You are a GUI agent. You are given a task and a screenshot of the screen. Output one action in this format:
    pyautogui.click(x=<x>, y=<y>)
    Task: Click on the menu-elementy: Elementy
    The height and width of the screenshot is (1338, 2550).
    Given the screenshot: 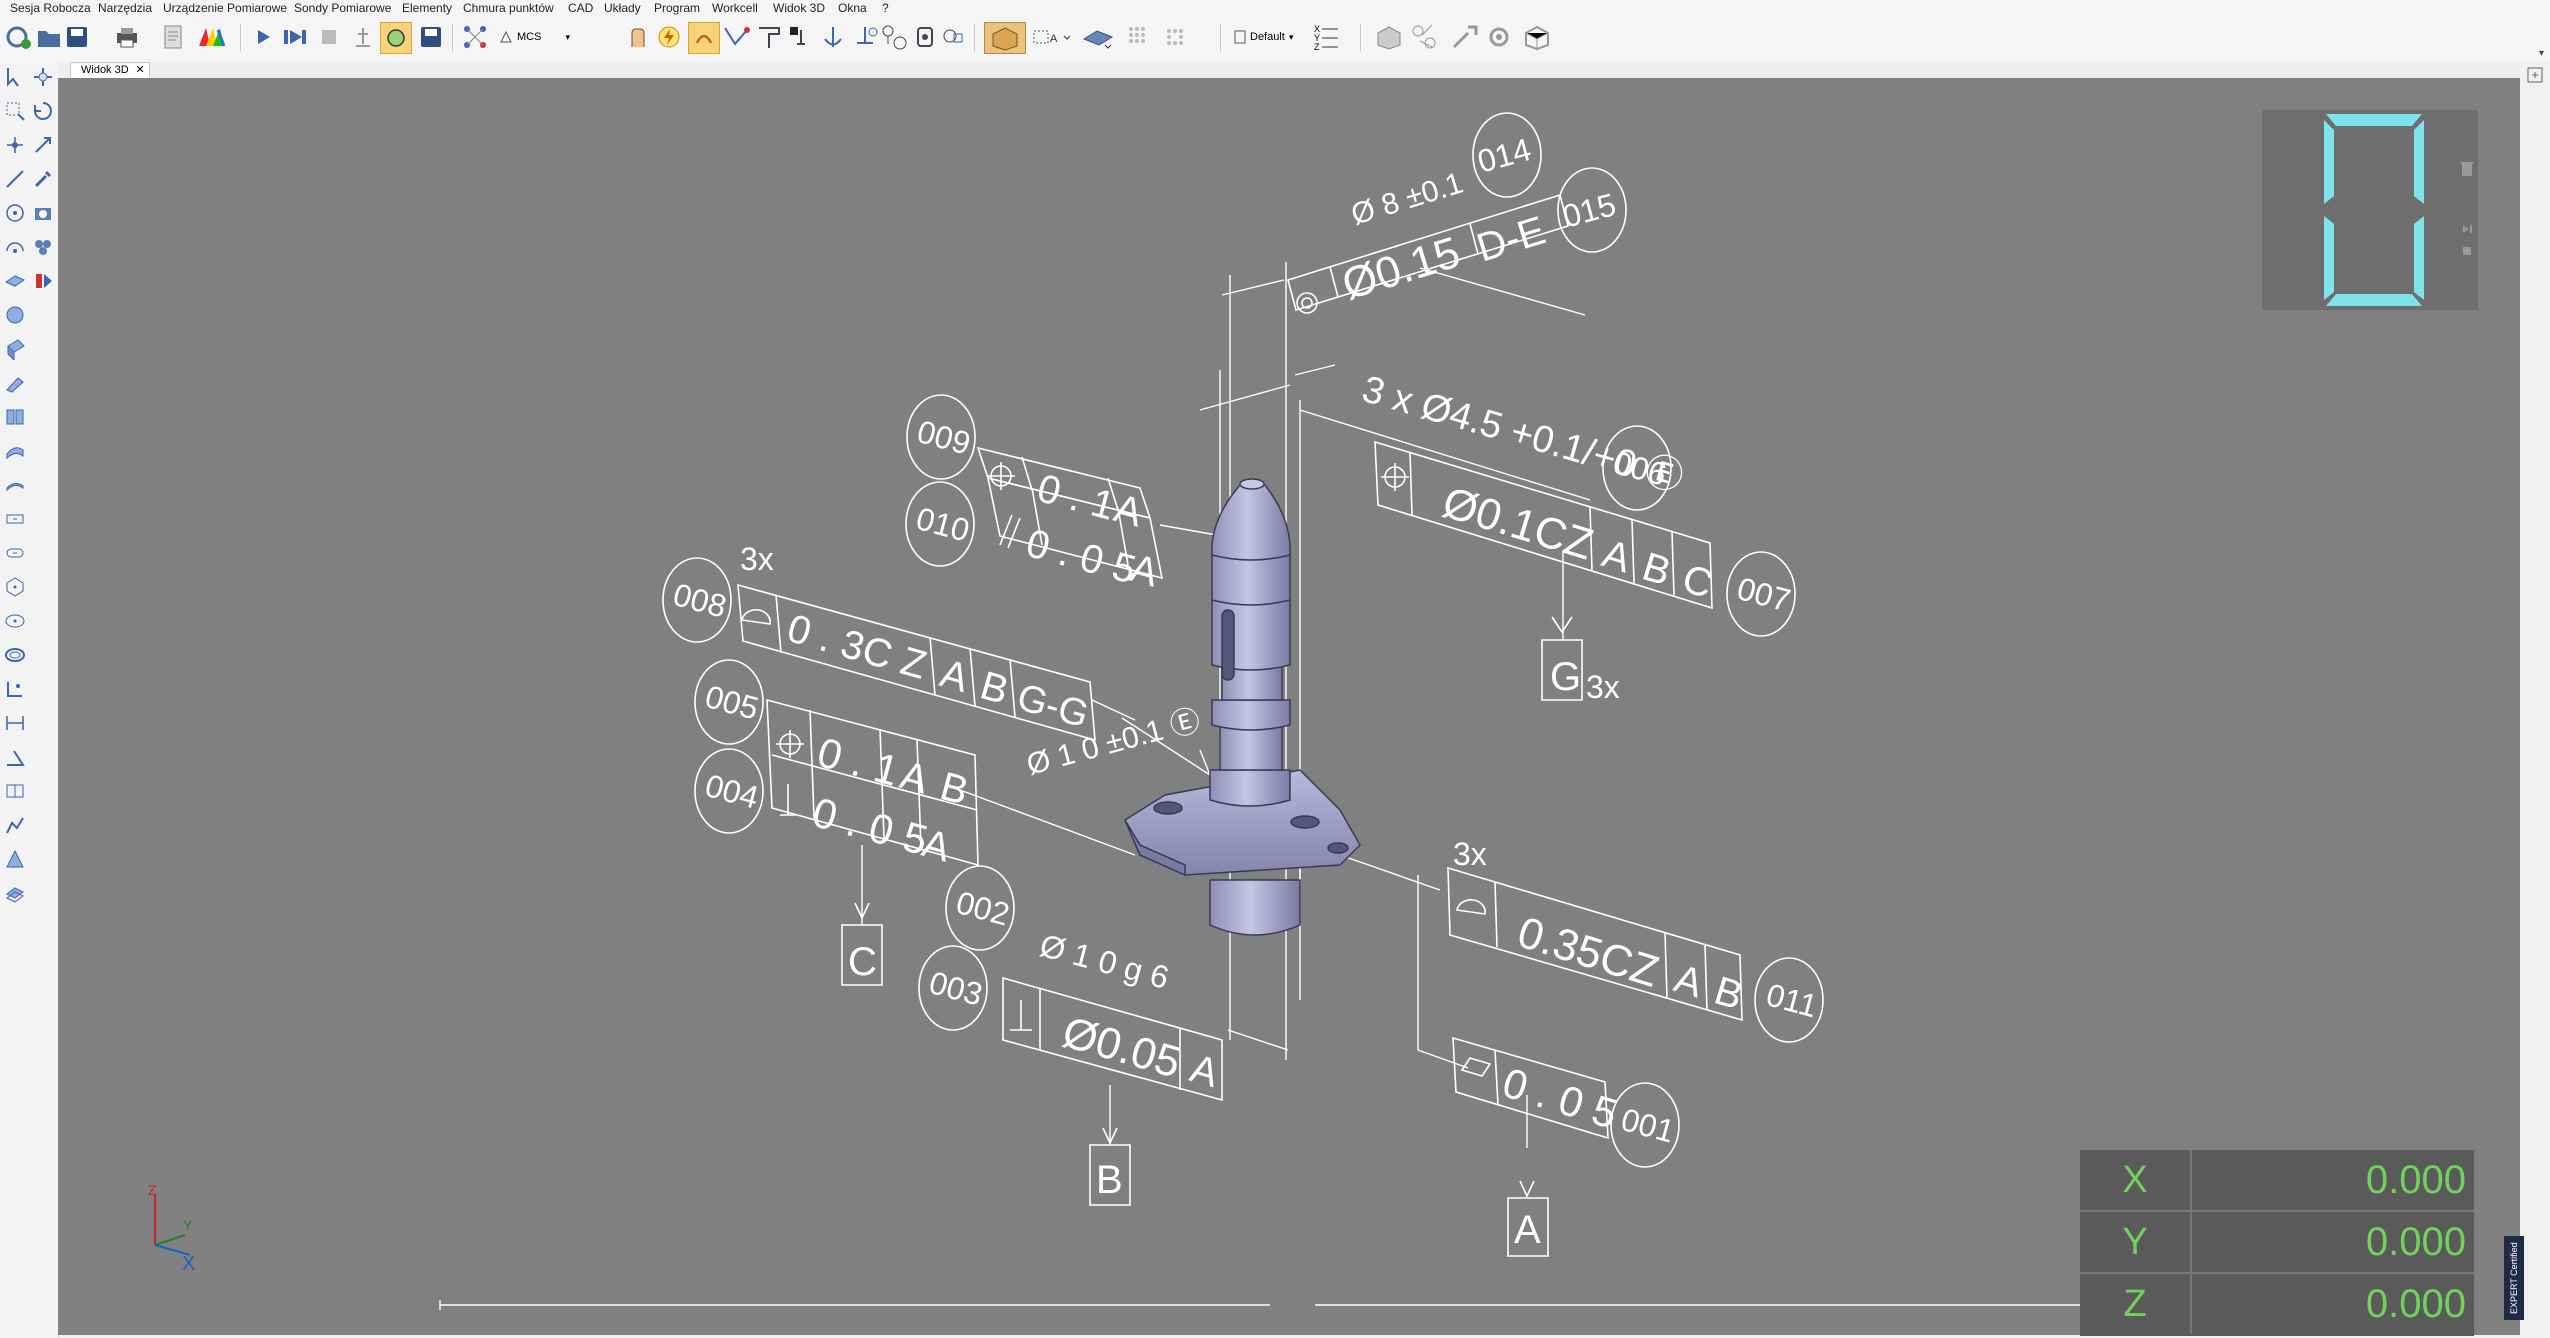 What is the action you would take?
    pyautogui.click(x=427, y=8)
    